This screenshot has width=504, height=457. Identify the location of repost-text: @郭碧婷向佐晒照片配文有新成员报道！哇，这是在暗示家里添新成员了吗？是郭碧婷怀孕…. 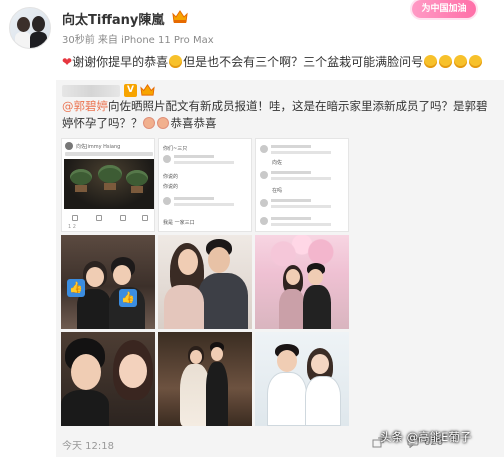
(280, 115).